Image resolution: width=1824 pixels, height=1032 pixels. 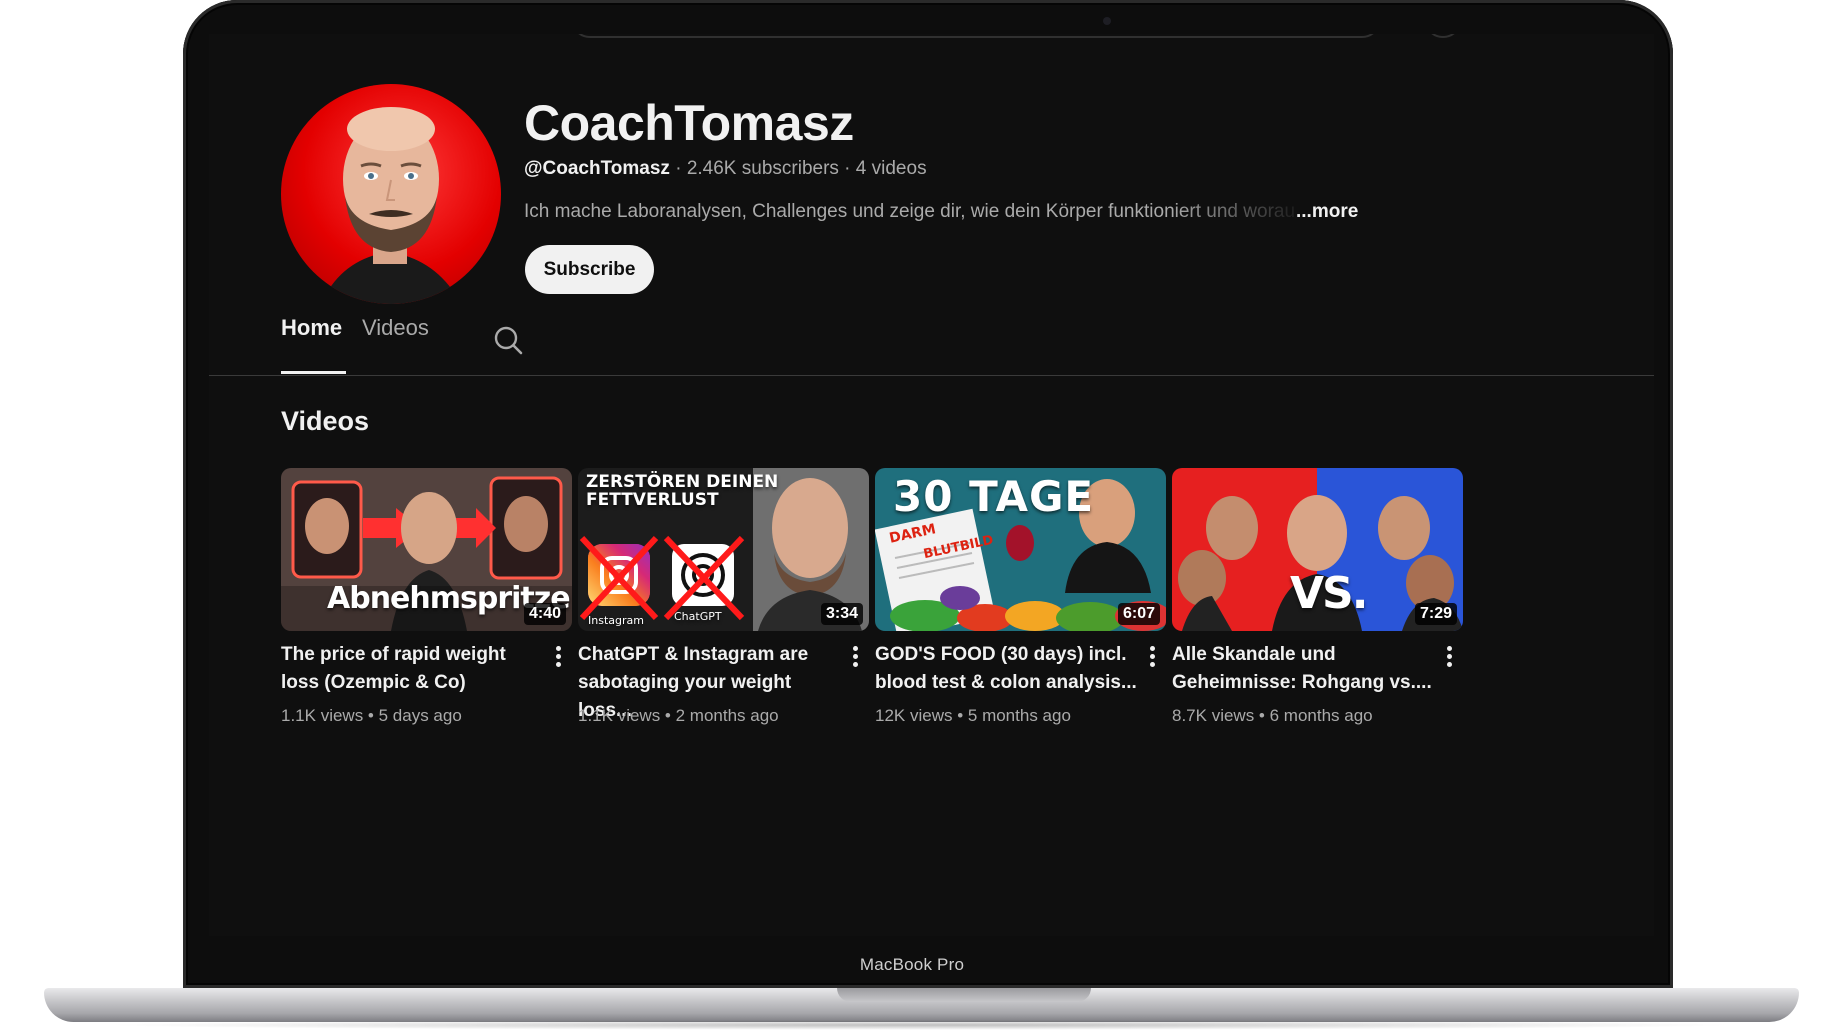 What do you see at coordinates (678, 715) in the screenshot?
I see `video-stats: 1.1K views • 2 months ago` at bounding box center [678, 715].